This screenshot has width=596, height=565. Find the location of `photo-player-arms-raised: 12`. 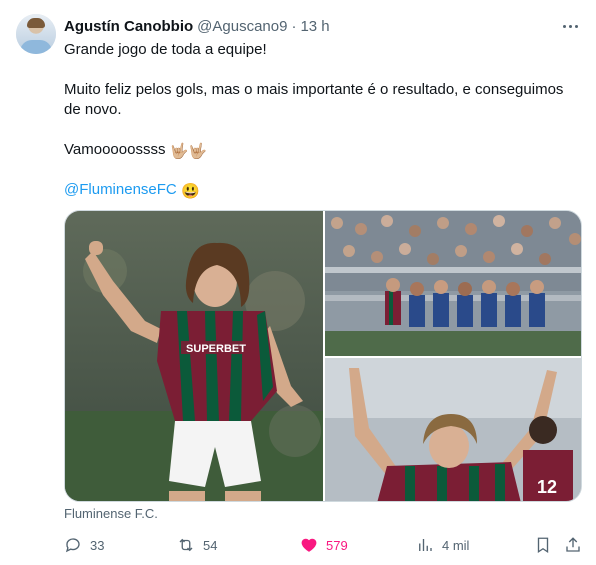

photo-player-arms-raised: 12 is located at coordinates (453, 429).